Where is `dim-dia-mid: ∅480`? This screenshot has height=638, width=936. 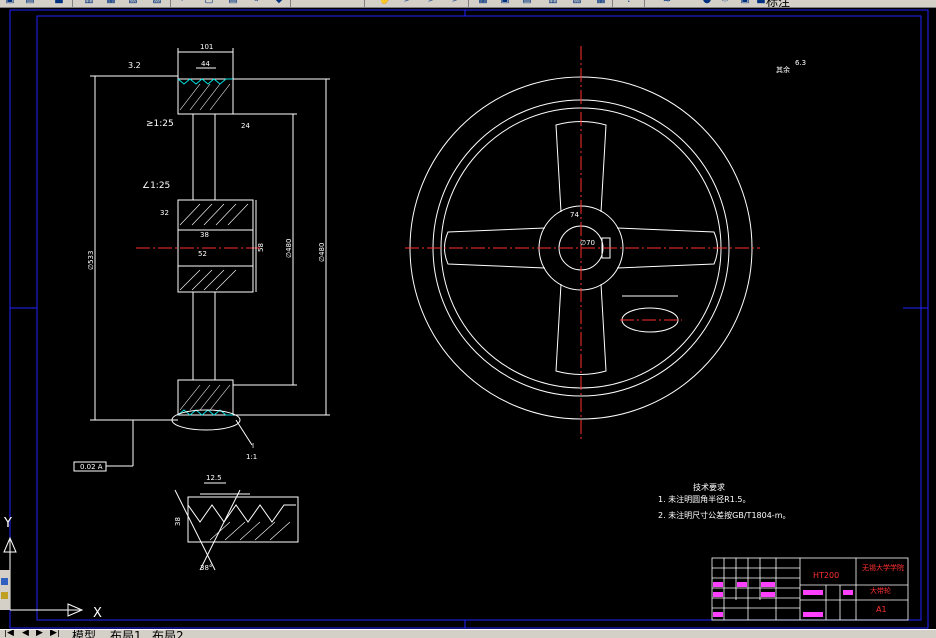
dim-dia-mid: ∅480 is located at coordinates (322, 252).